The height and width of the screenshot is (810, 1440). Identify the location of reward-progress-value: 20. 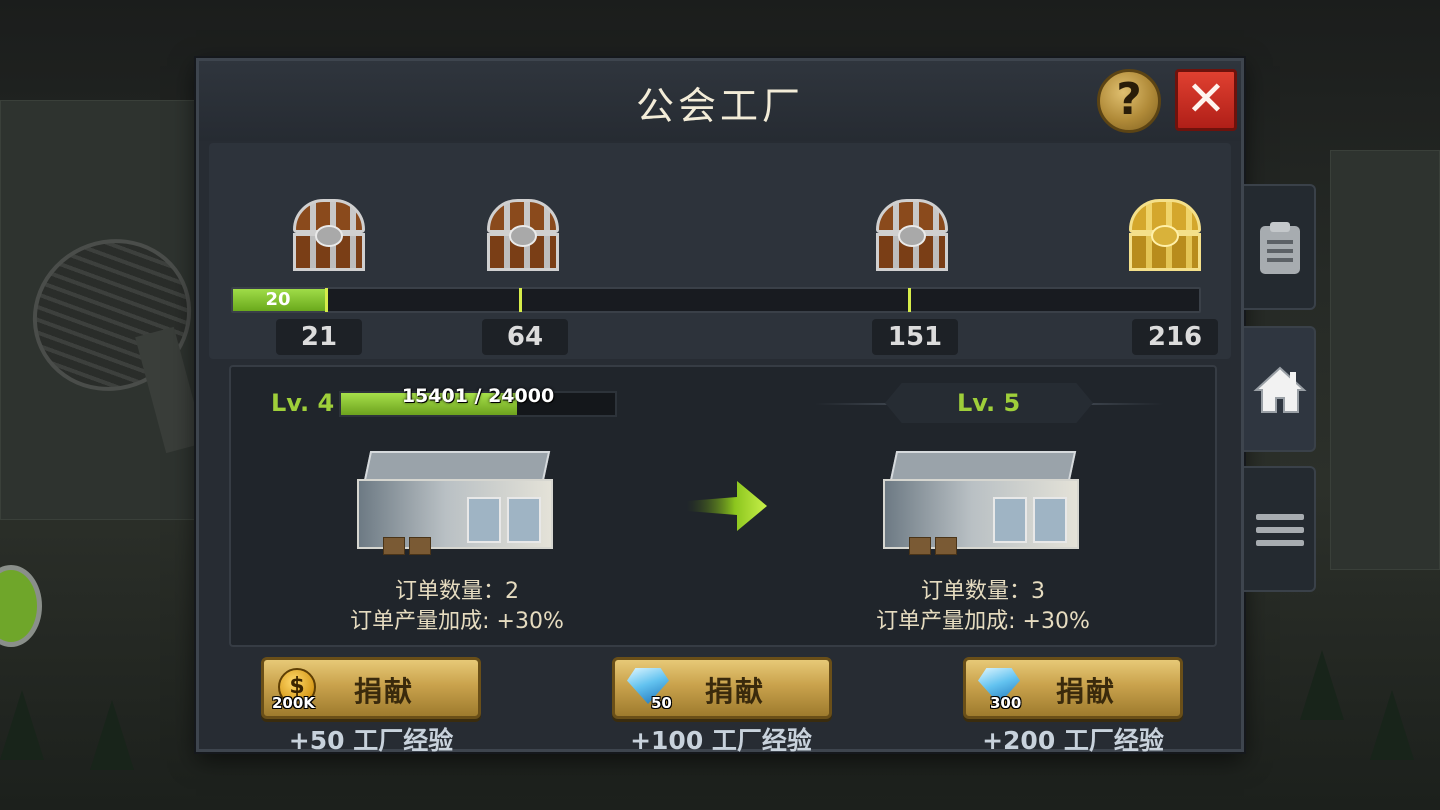
(278, 299).